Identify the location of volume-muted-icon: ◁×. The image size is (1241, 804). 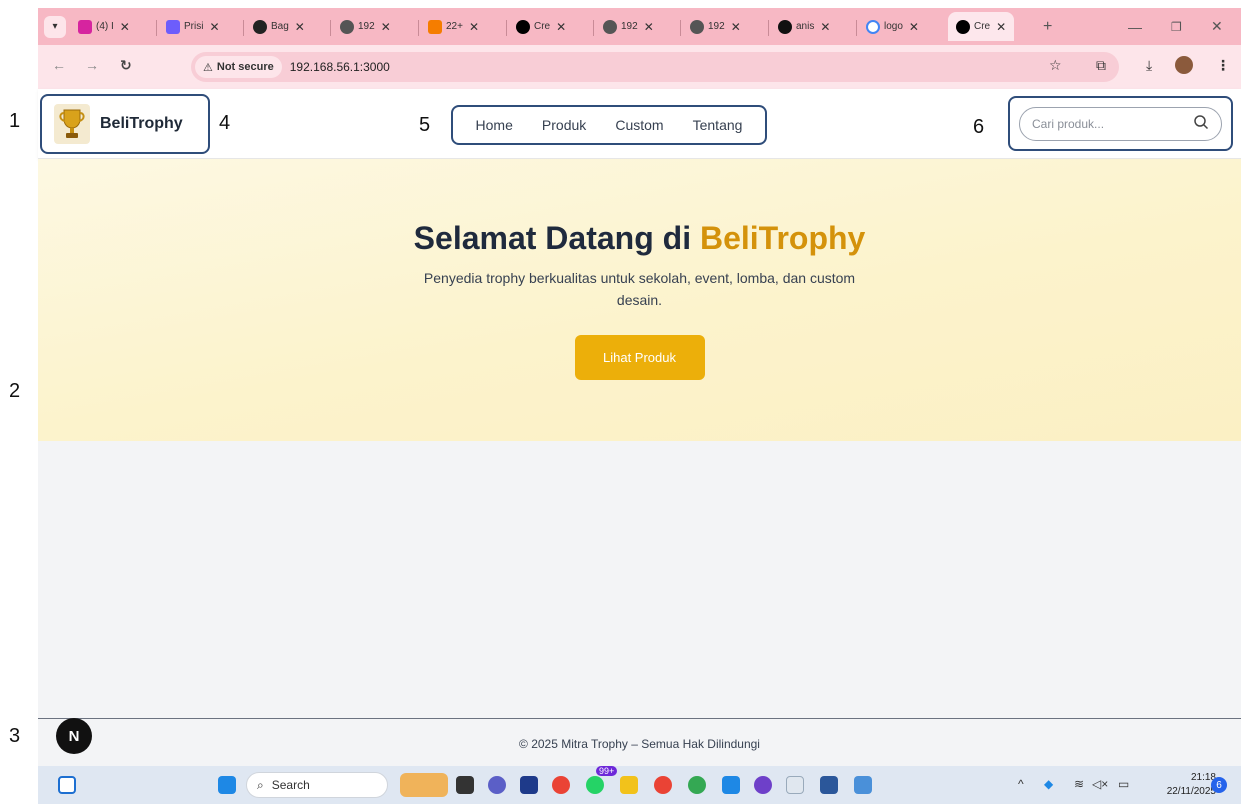
(1100, 784).